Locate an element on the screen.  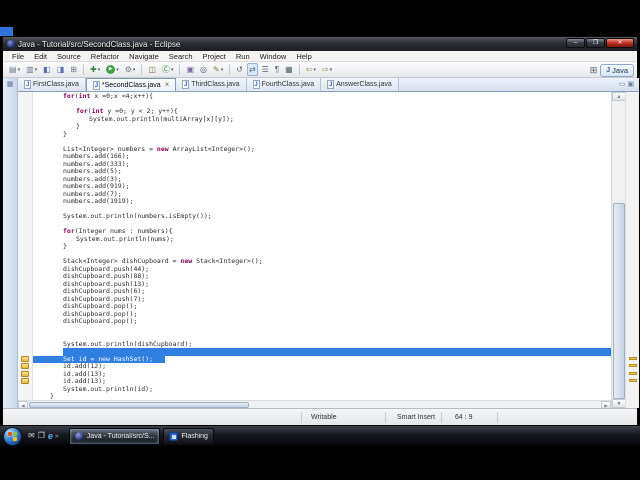
back-icon: ⇦ ▾ is located at coordinates (311, 69).